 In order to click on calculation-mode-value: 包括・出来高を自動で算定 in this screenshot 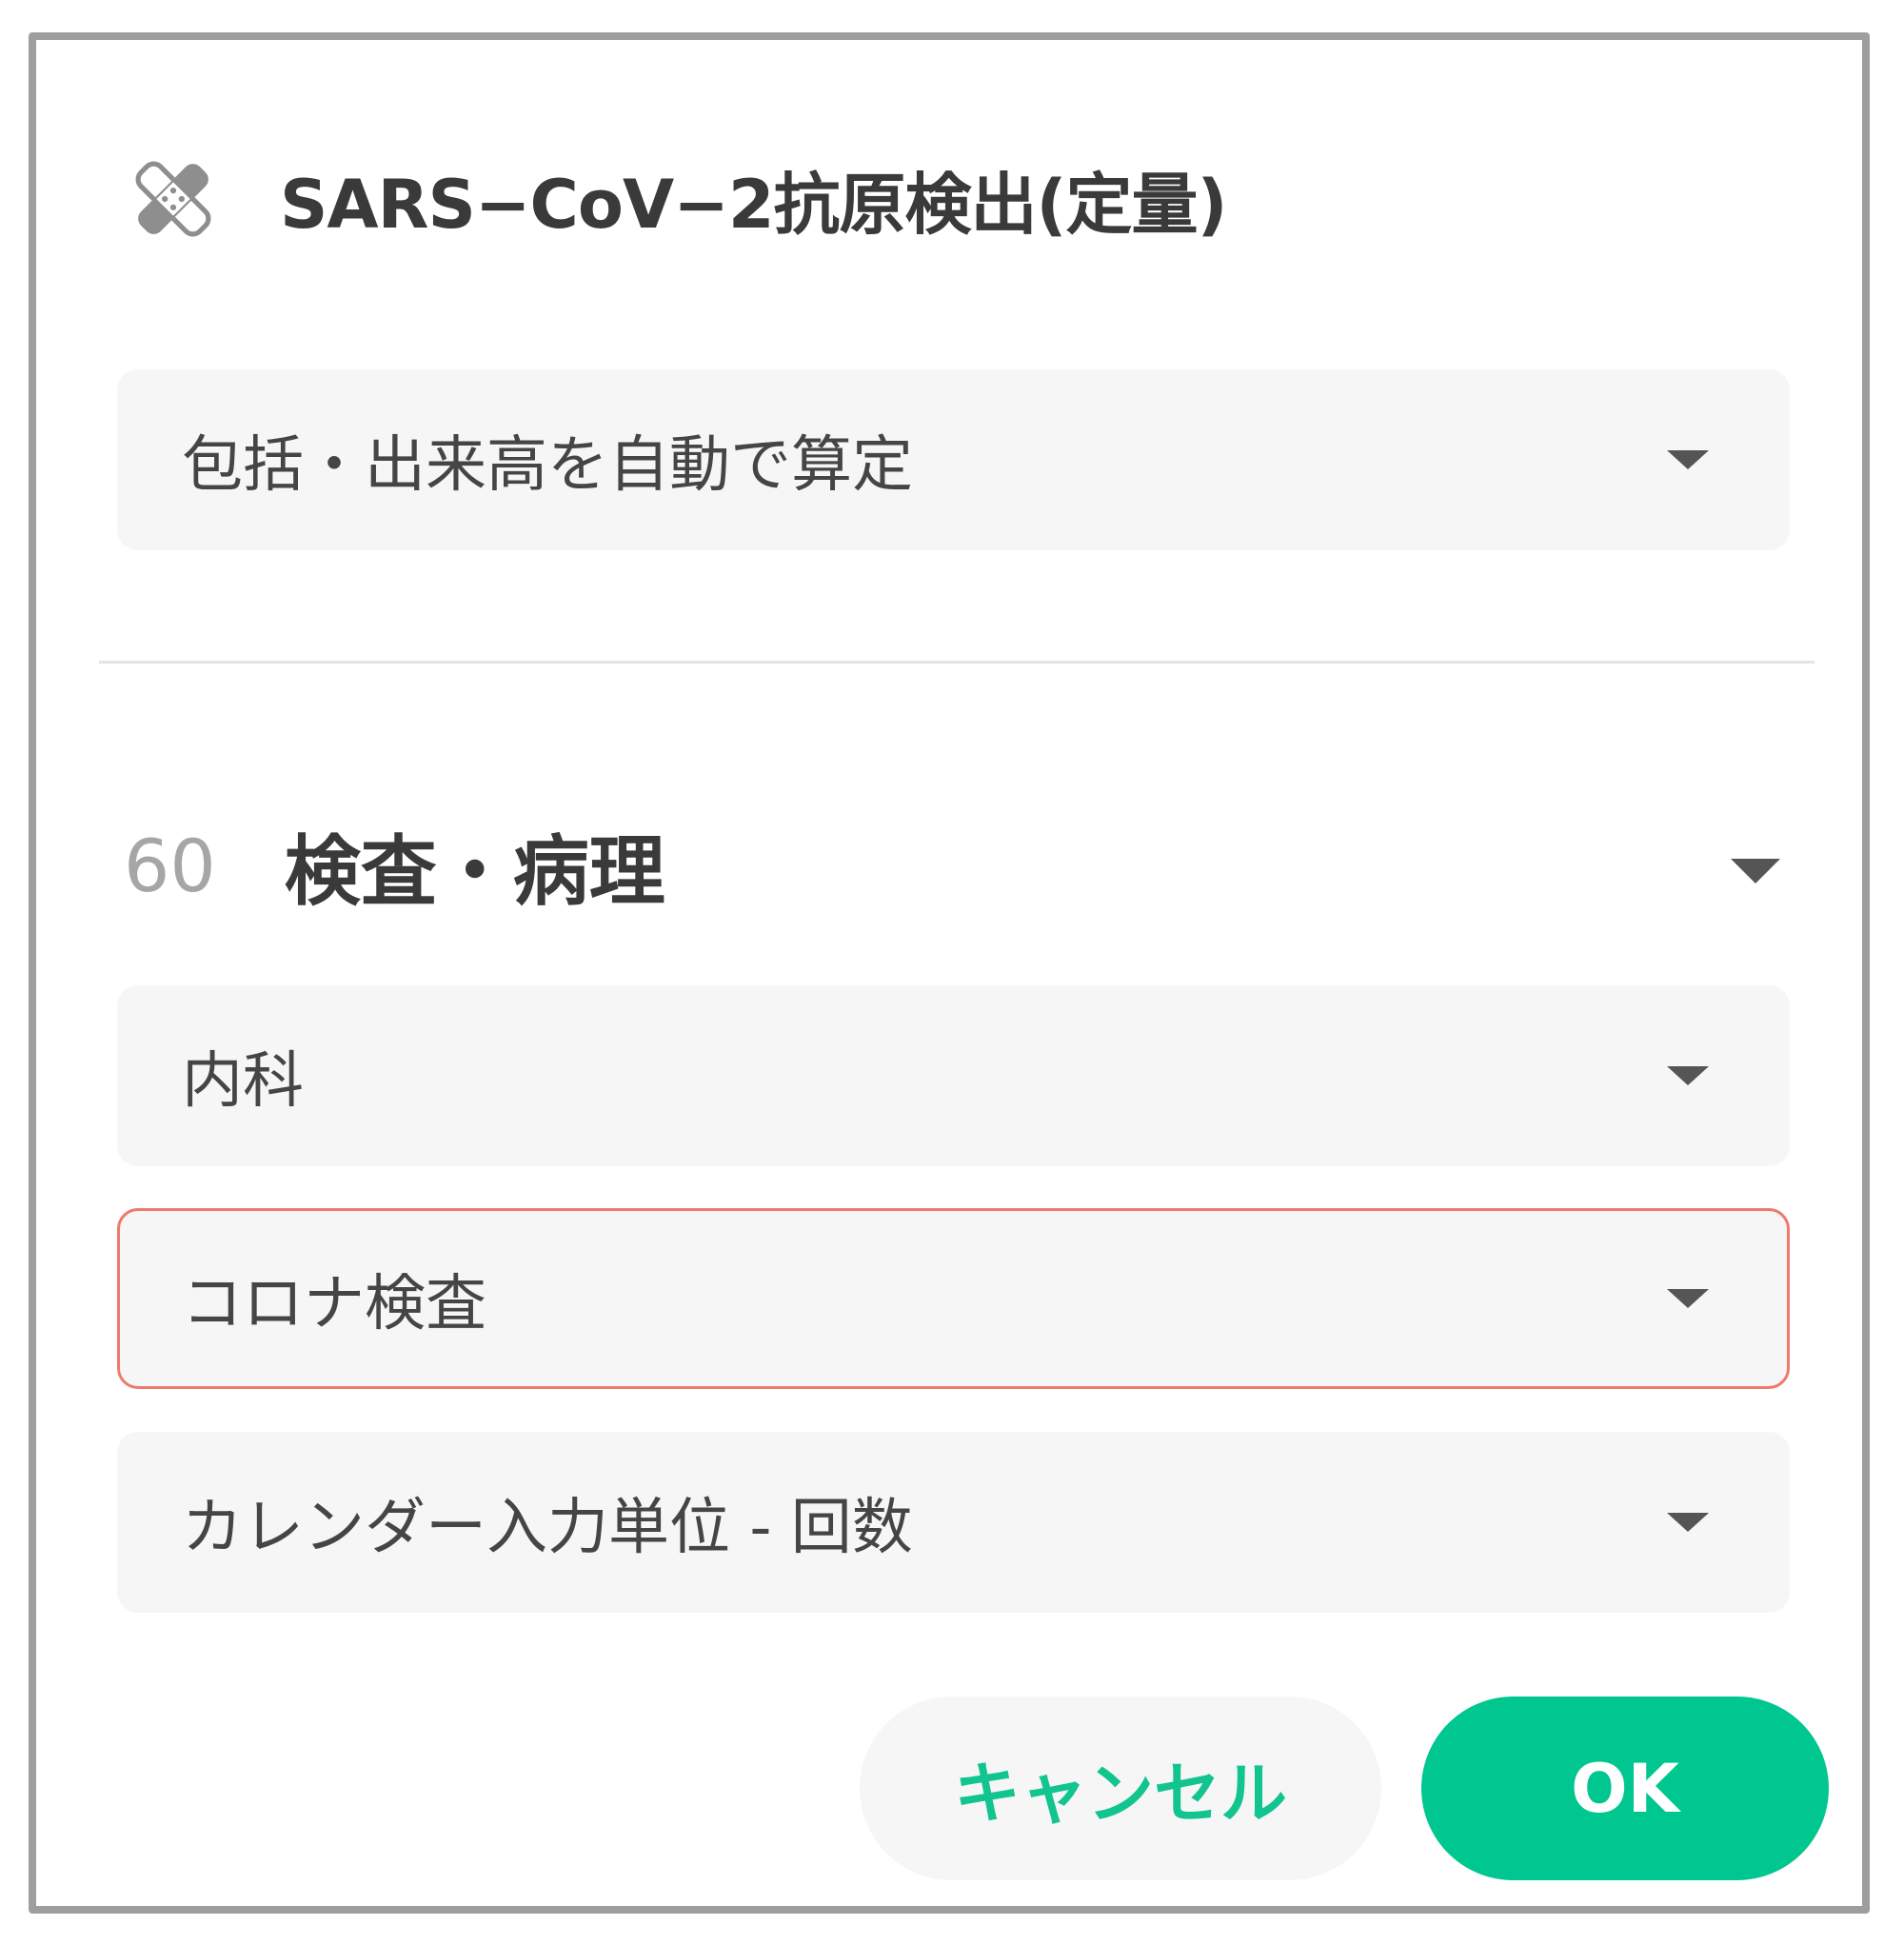, I will do `click(547, 465)`.